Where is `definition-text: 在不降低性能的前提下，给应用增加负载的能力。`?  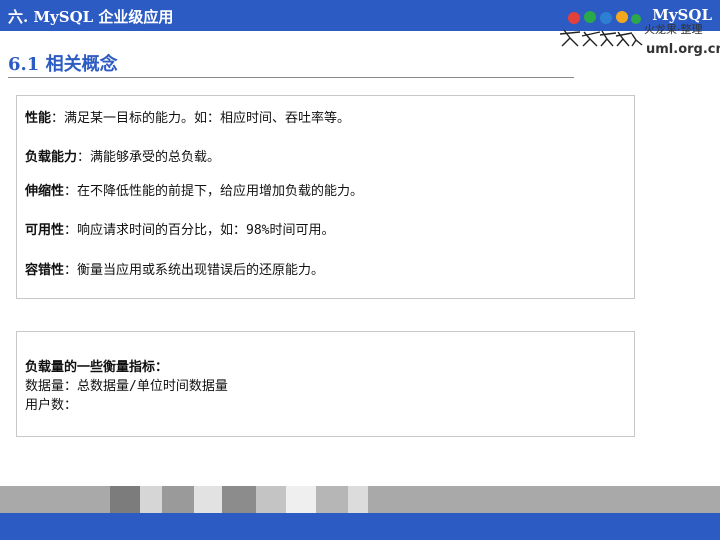 definition-text: 在不降低性能的前提下，给应用增加负载的能力。 is located at coordinates (220, 191).